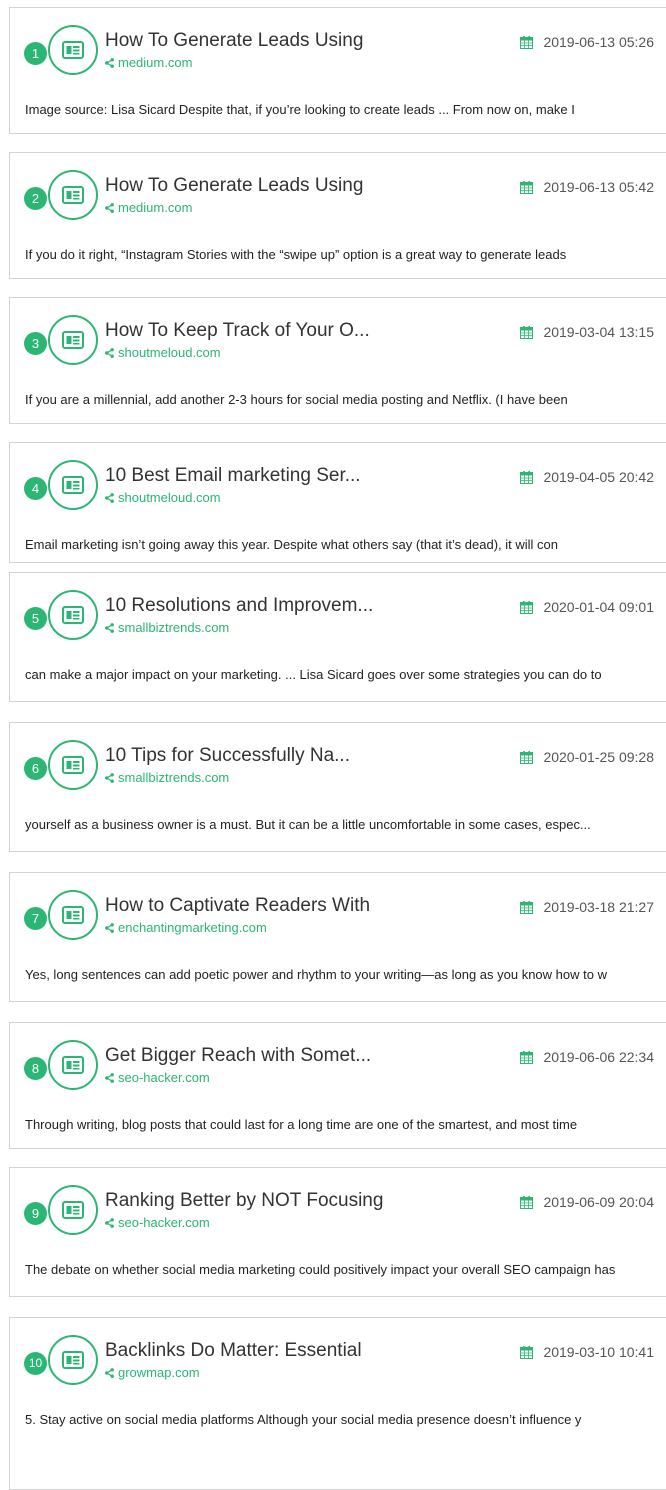 This screenshot has width=666, height=1490. Describe the element at coordinates (587, 607) in the screenshot. I see `result-date: 2020-01-04 09:01` at that location.